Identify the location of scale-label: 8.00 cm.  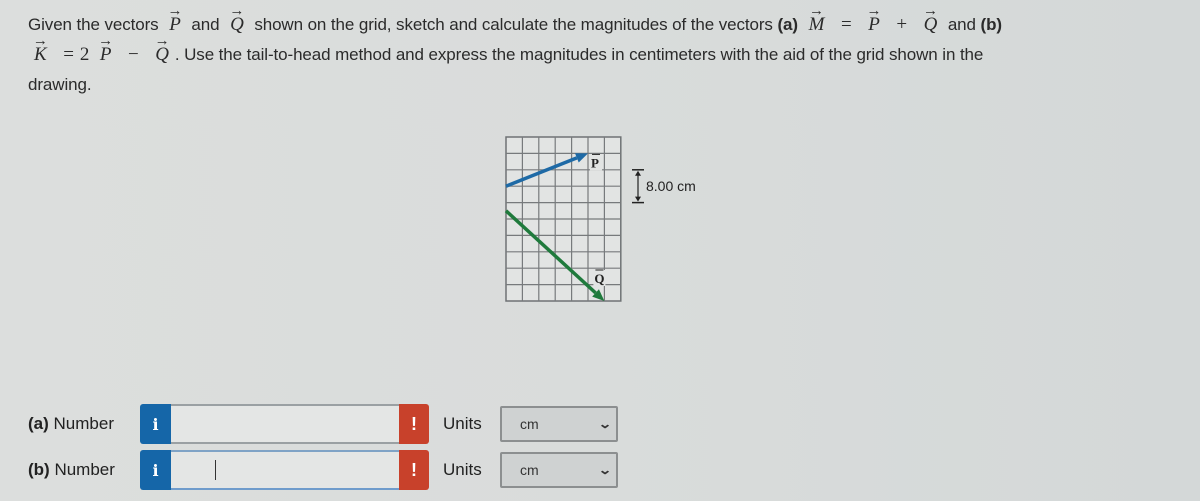
(671, 186).